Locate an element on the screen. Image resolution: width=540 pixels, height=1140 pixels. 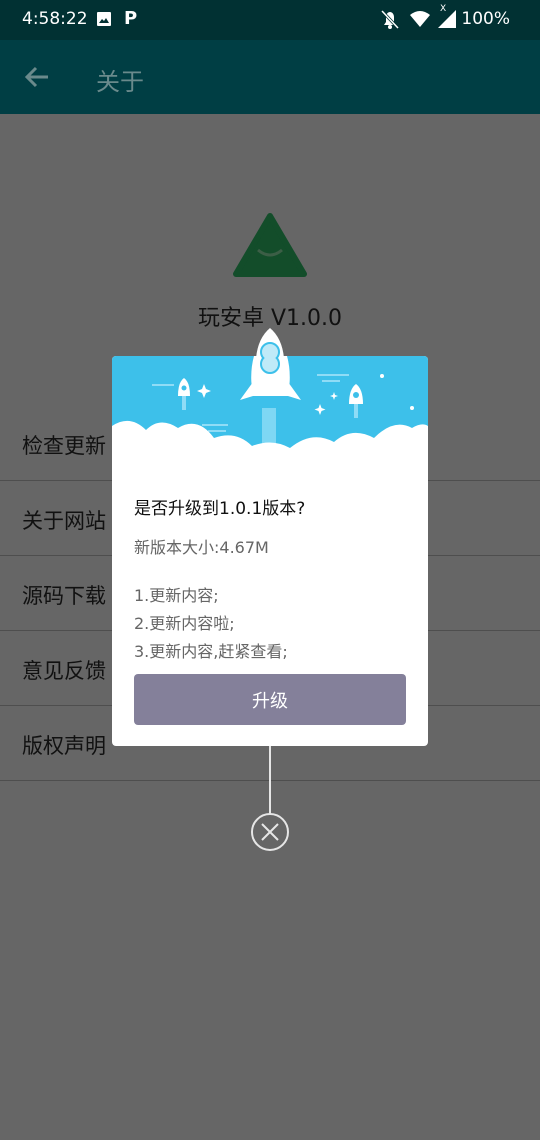
menu-item-label: 检查更新 is located at coordinates (64, 446).